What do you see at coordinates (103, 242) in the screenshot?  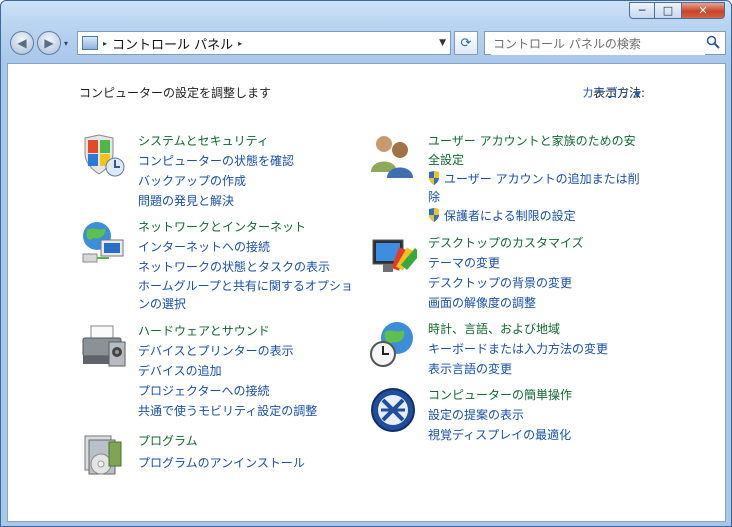 I see `network-globe-icon` at bounding box center [103, 242].